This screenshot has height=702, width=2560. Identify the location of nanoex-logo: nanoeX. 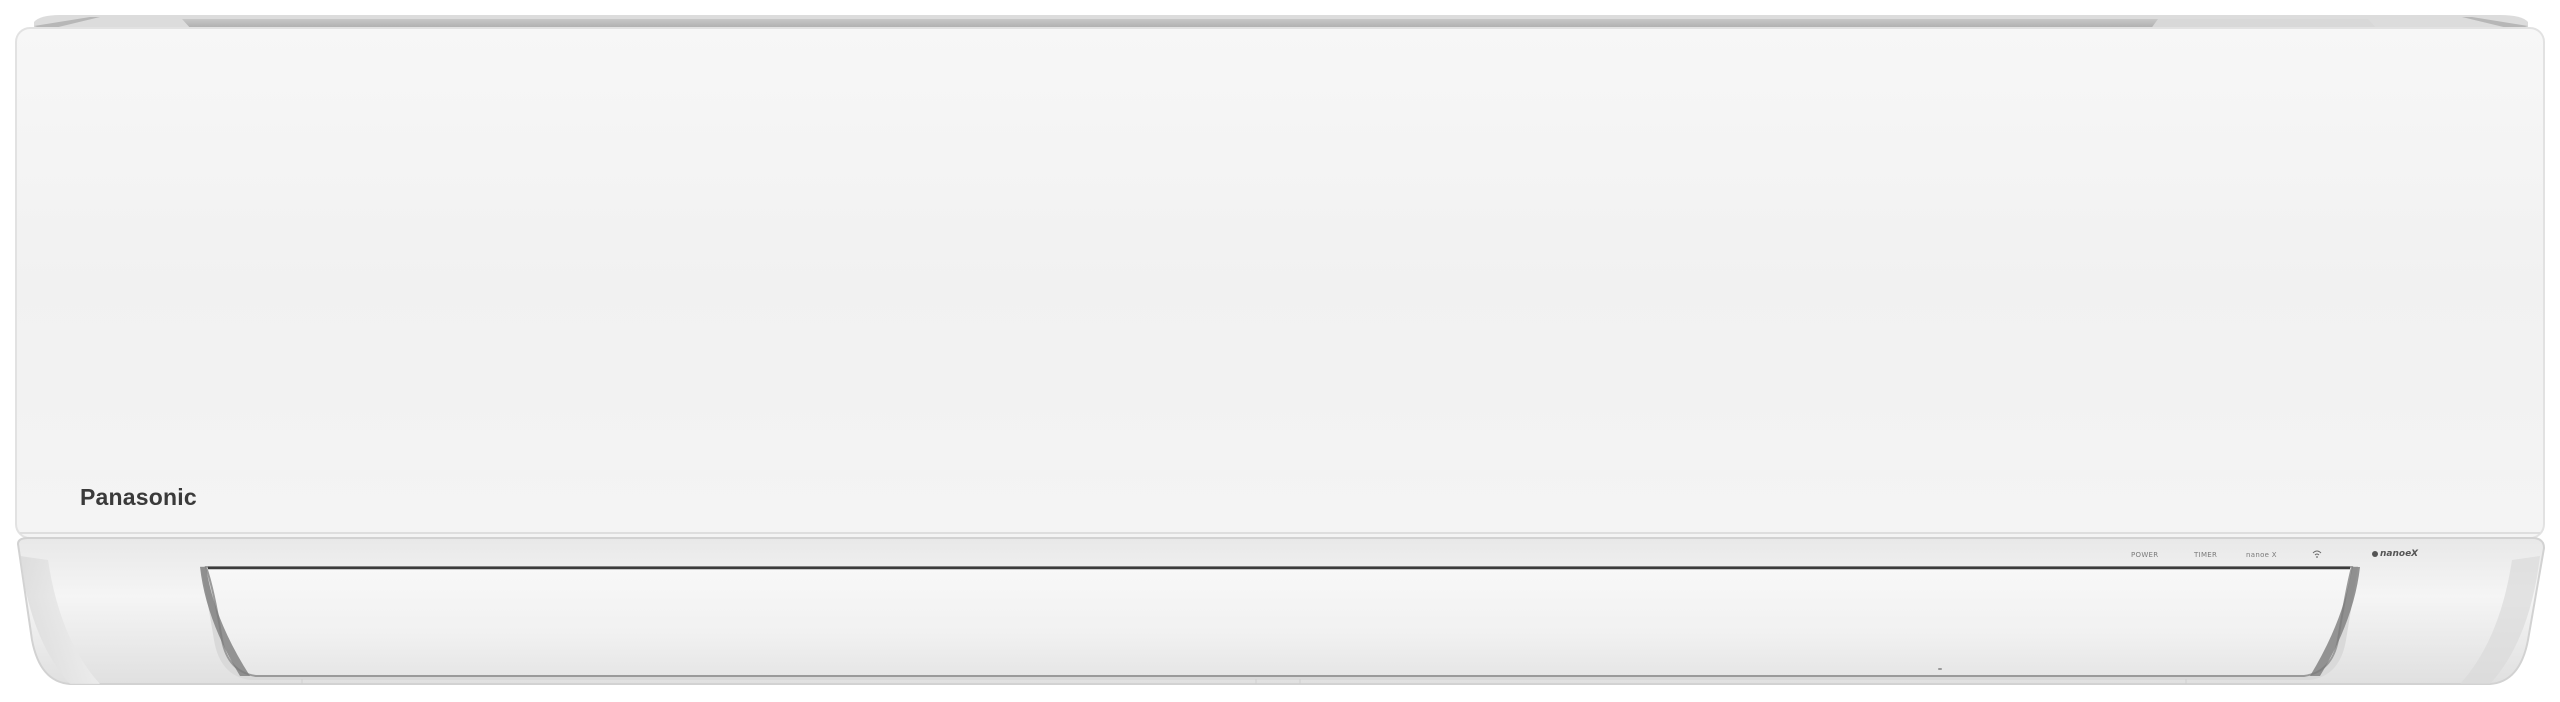
(2395, 554).